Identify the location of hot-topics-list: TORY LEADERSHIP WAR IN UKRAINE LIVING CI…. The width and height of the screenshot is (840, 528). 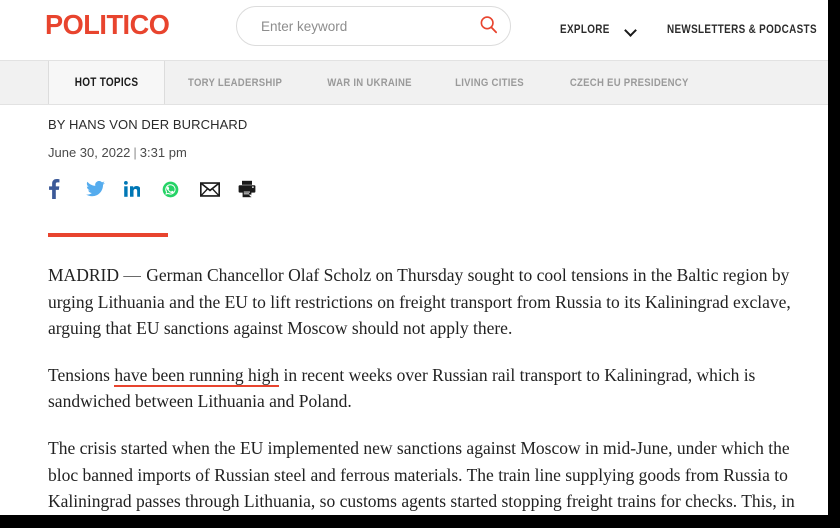
(439, 82).